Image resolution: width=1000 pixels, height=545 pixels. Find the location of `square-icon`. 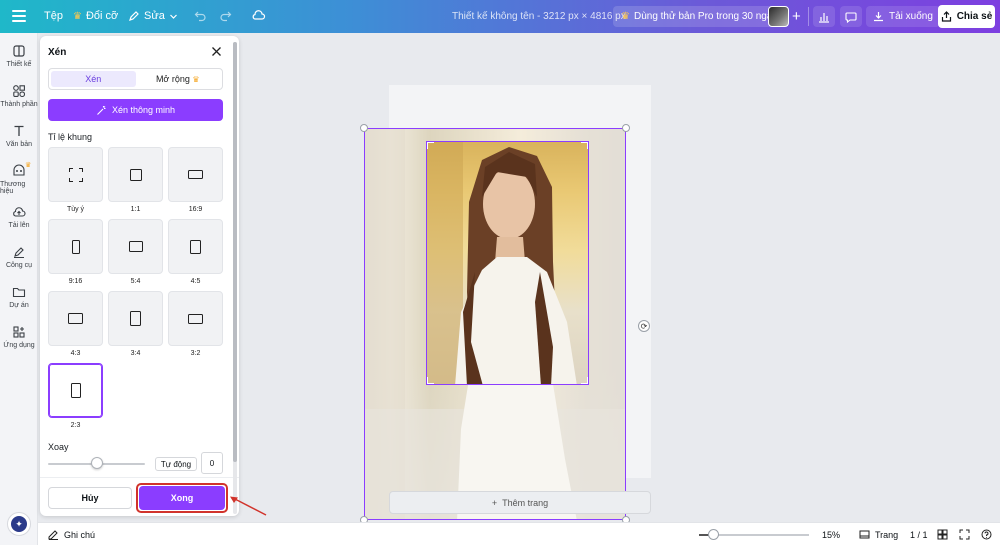

square-icon is located at coordinates (135, 174).